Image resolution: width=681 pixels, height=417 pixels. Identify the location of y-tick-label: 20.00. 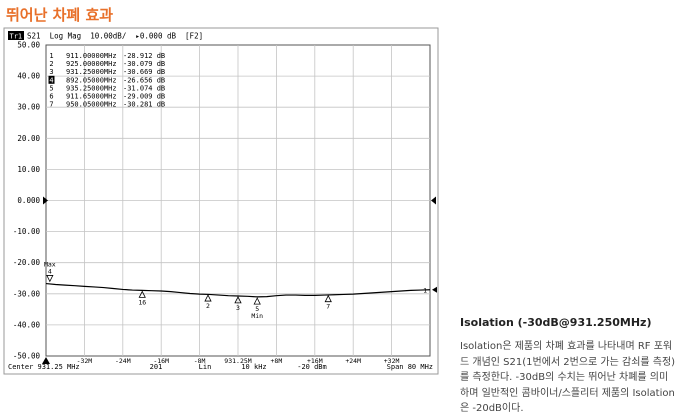
(28, 138).